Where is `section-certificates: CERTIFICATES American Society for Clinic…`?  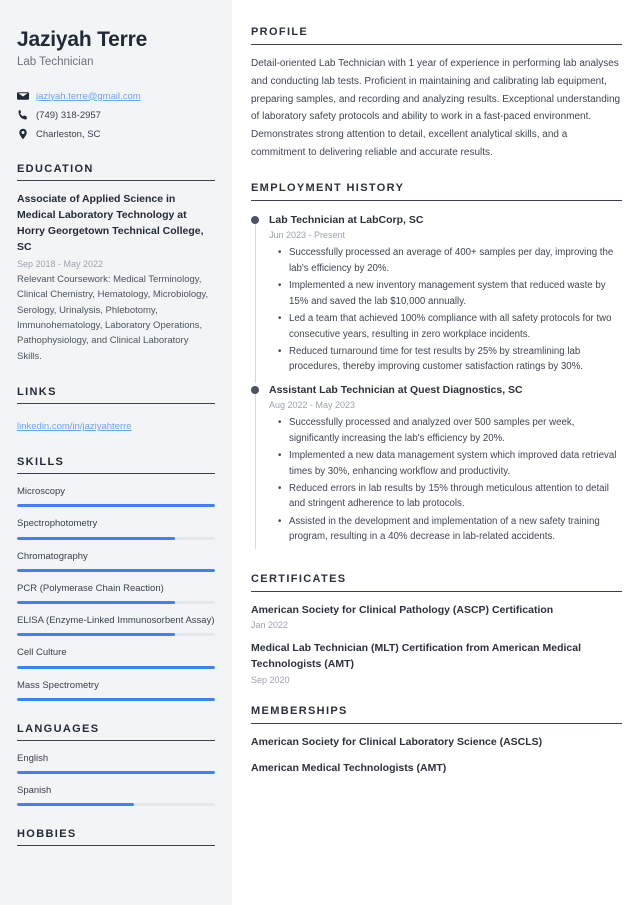 section-certificates: CERTIFICATES American Society for Clinic… is located at coordinates (436, 629).